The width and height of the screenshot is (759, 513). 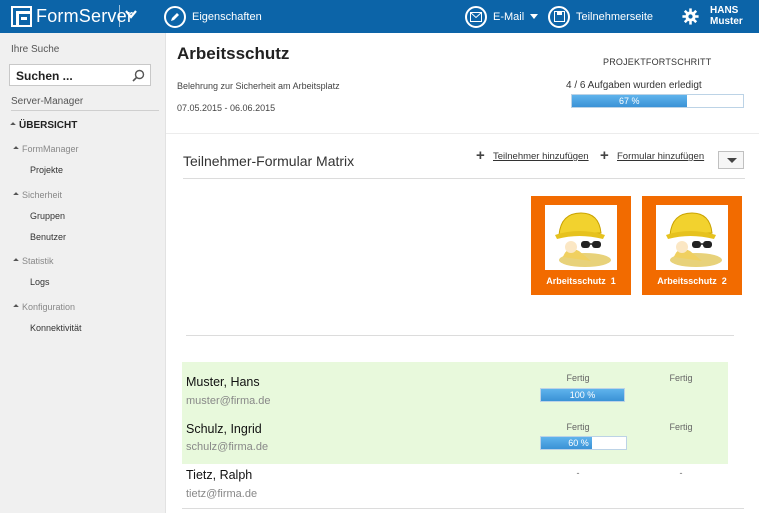 I want to click on form-card-1: Arbeitsschutz 1, so click(x=581, y=245).